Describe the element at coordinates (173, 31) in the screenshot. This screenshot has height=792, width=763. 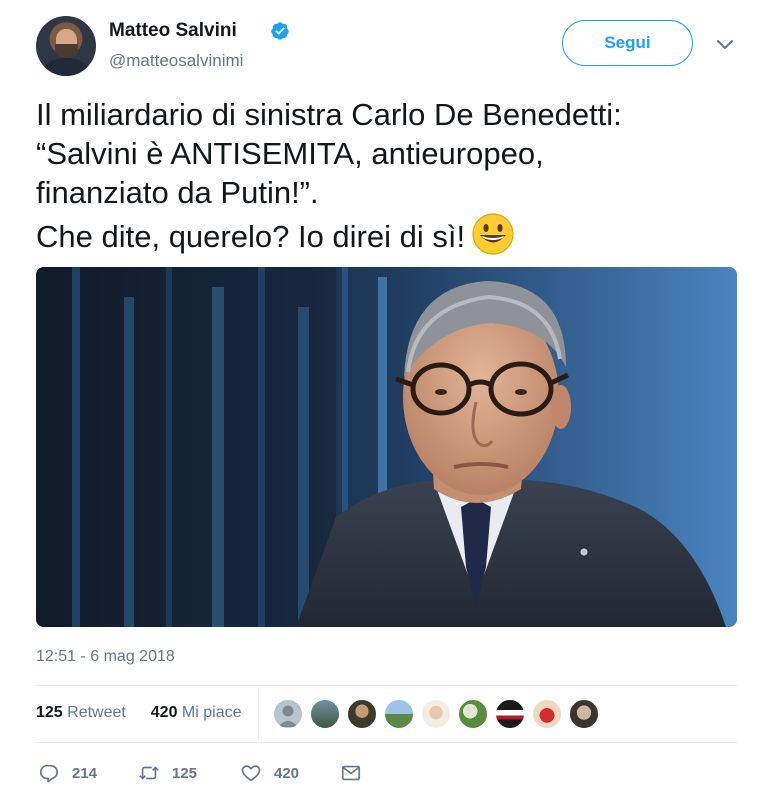
I see `author-name: Matteo Salvini` at that location.